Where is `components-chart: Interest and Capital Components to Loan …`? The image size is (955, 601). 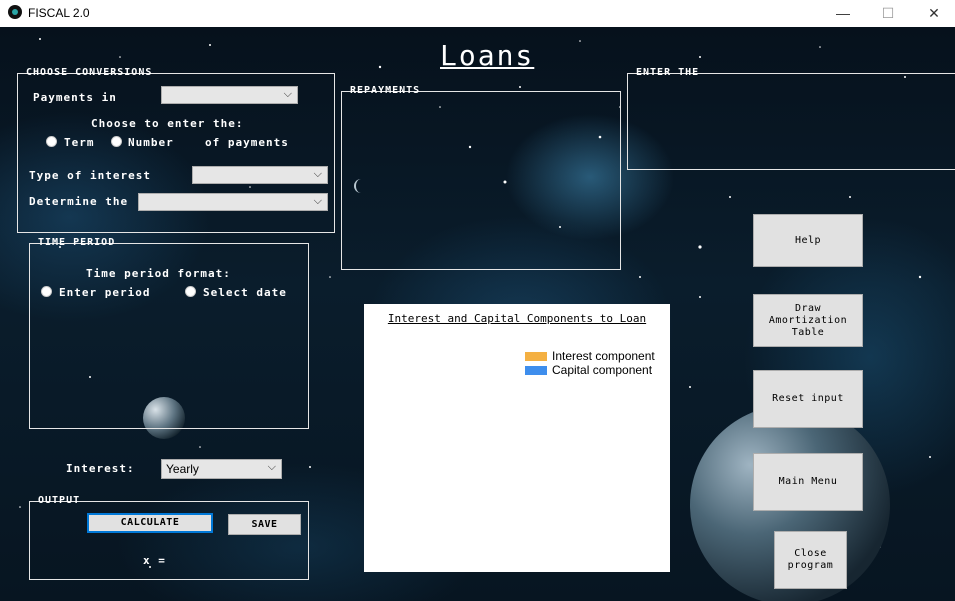
components-chart: Interest and Capital Components to Loan … is located at coordinates (517, 438).